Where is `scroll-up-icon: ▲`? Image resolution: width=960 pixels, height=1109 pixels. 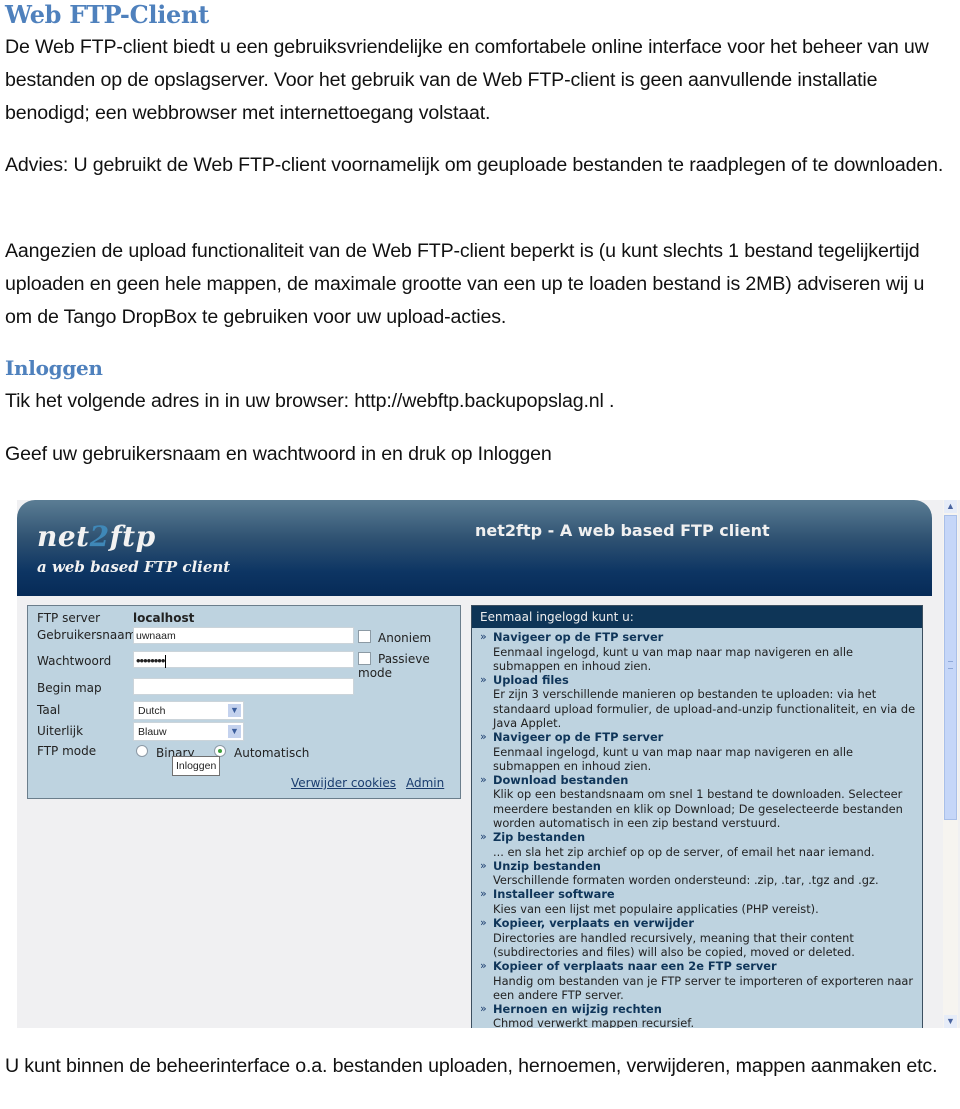 scroll-up-icon: ▲ is located at coordinates (950, 506).